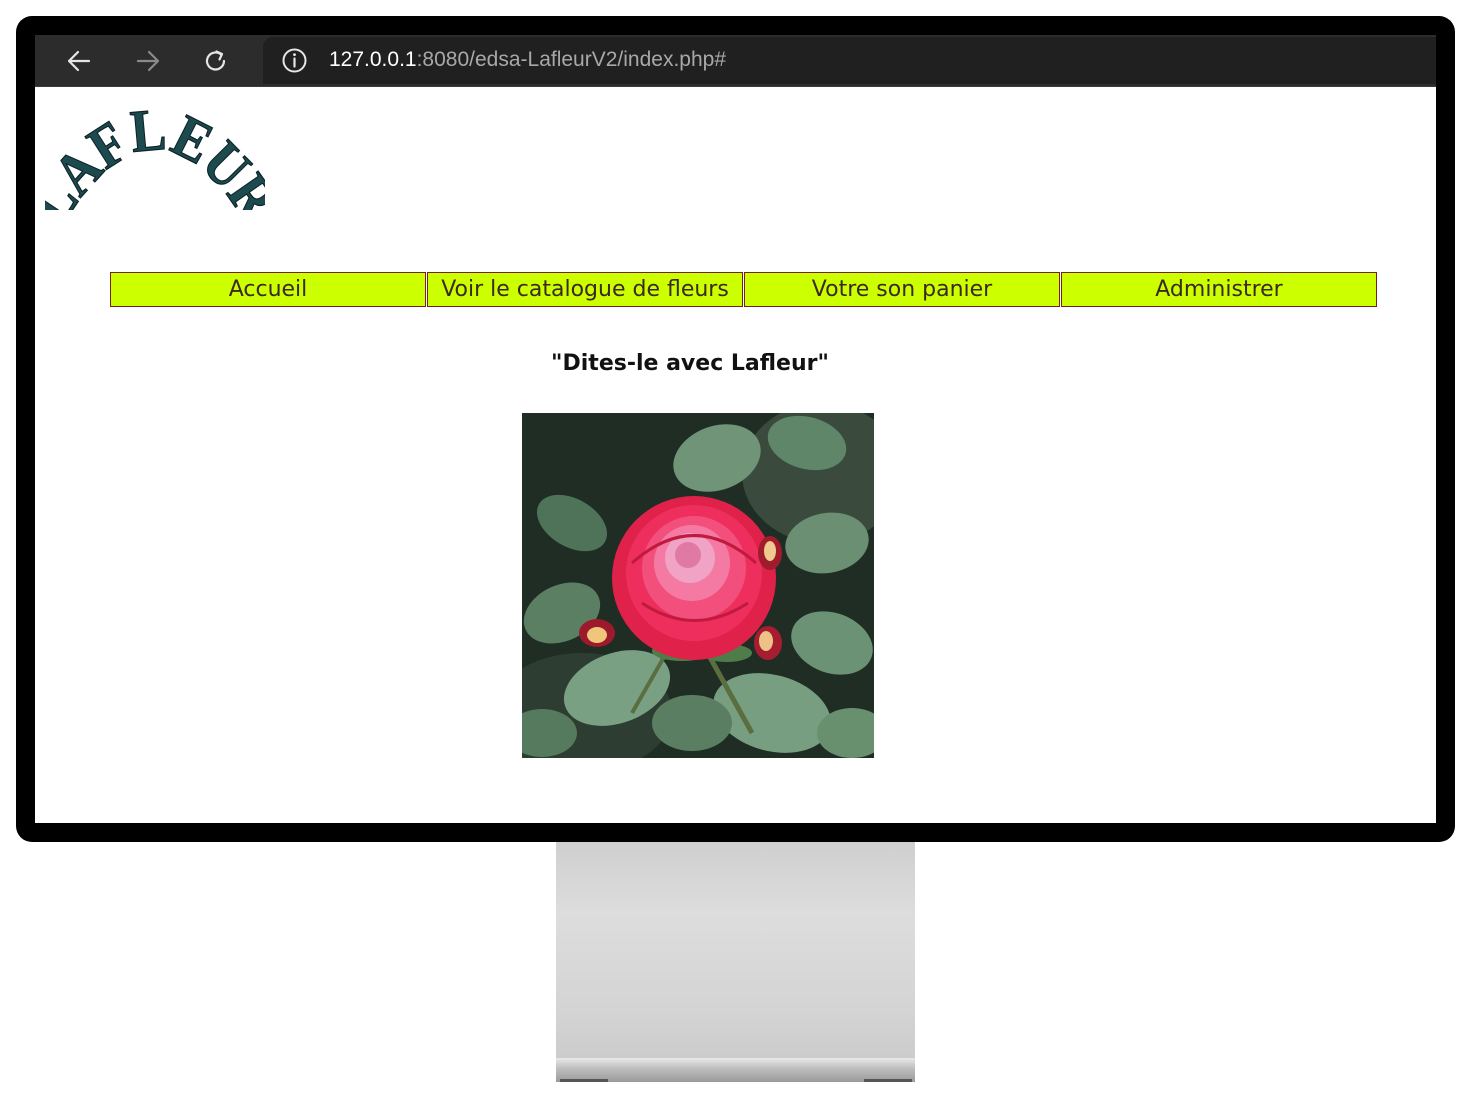 This screenshot has width=1471, height=1110. What do you see at coordinates (148, 61) in the screenshot?
I see `arrow-right-icon` at bounding box center [148, 61].